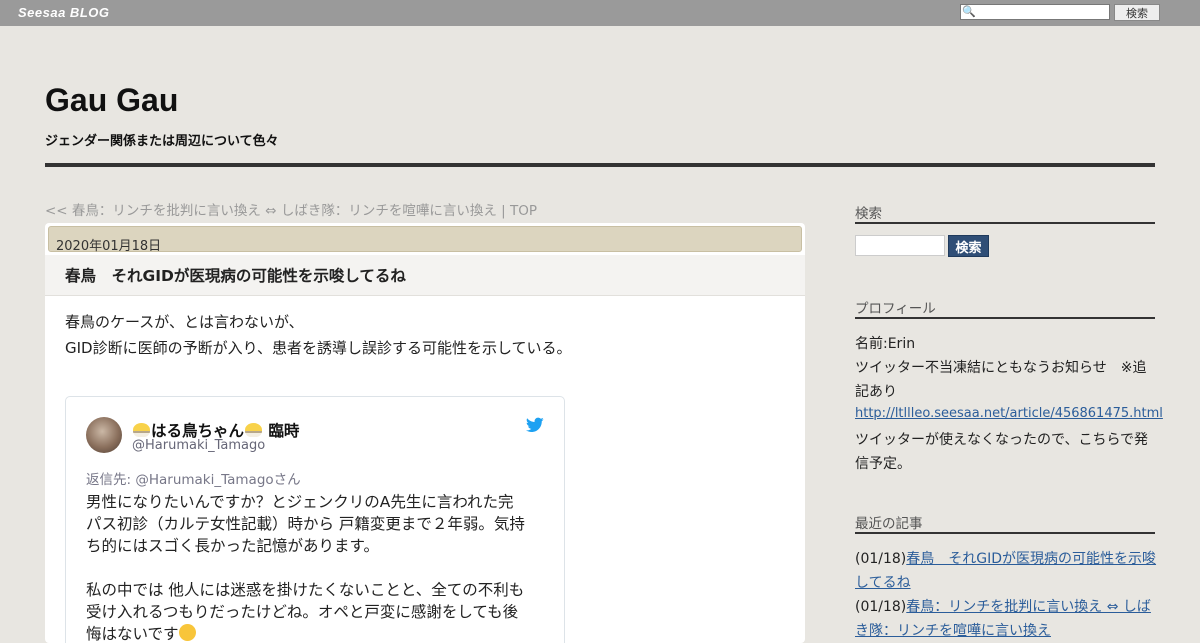 This screenshot has width=1200, height=643. Describe the element at coordinates (600, 165) in the screenshot. I see `header-divider` at that location.